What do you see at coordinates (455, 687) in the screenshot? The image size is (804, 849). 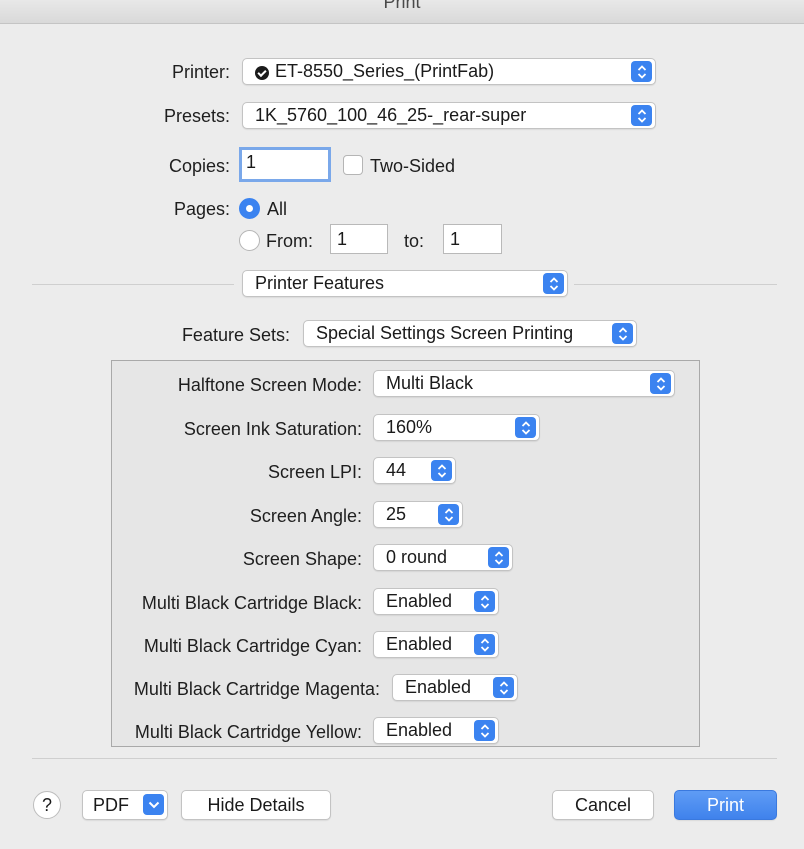 I see `cartridge-magenta-select: Enabled` at bounding box center [455, 687].